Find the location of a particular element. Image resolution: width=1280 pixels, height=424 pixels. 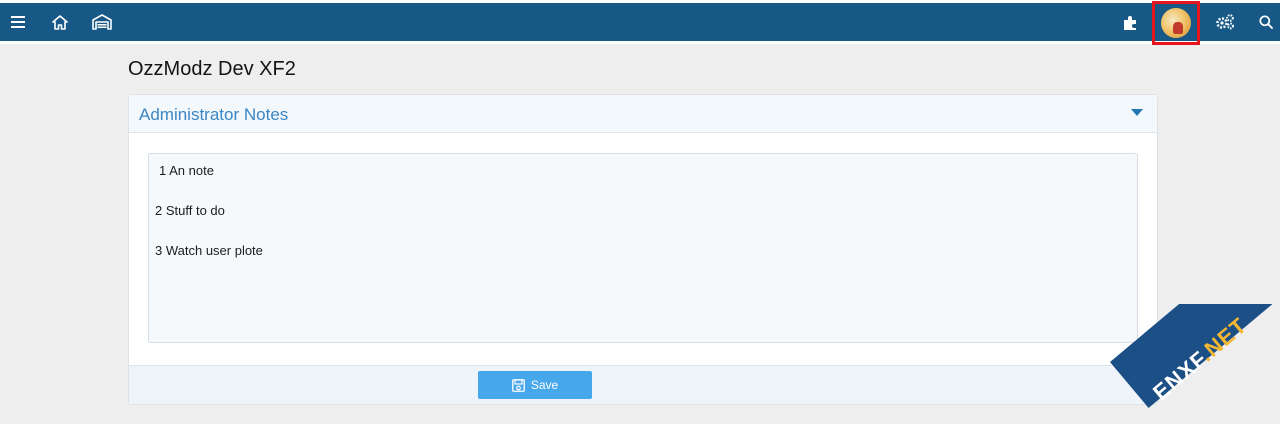

search-icon is located at coordinates (1266, 22).